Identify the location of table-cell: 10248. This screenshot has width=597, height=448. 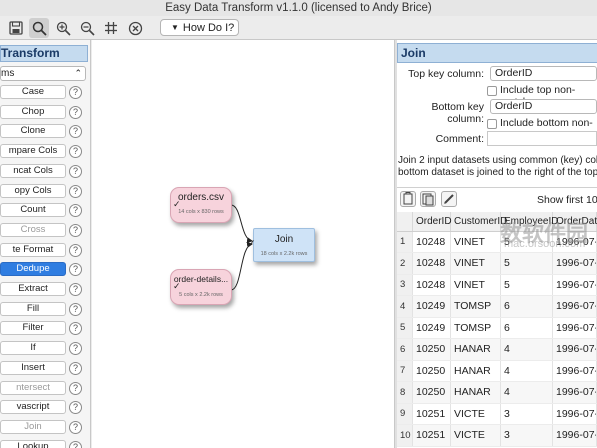
(431, 285).